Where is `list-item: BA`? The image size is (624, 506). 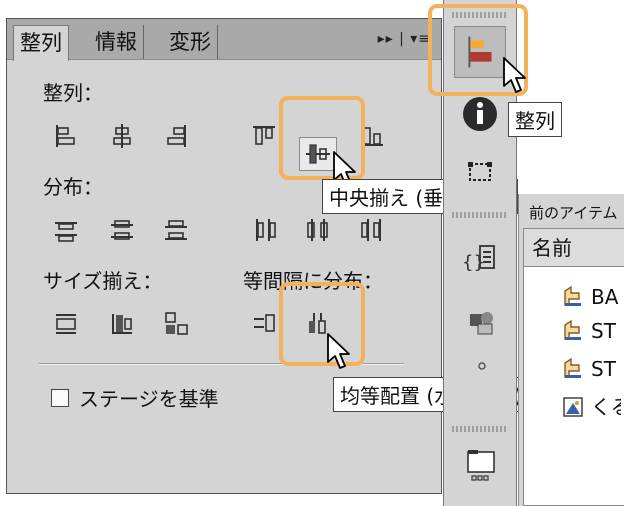
list-item: BA is located at coordinates (591, 297).